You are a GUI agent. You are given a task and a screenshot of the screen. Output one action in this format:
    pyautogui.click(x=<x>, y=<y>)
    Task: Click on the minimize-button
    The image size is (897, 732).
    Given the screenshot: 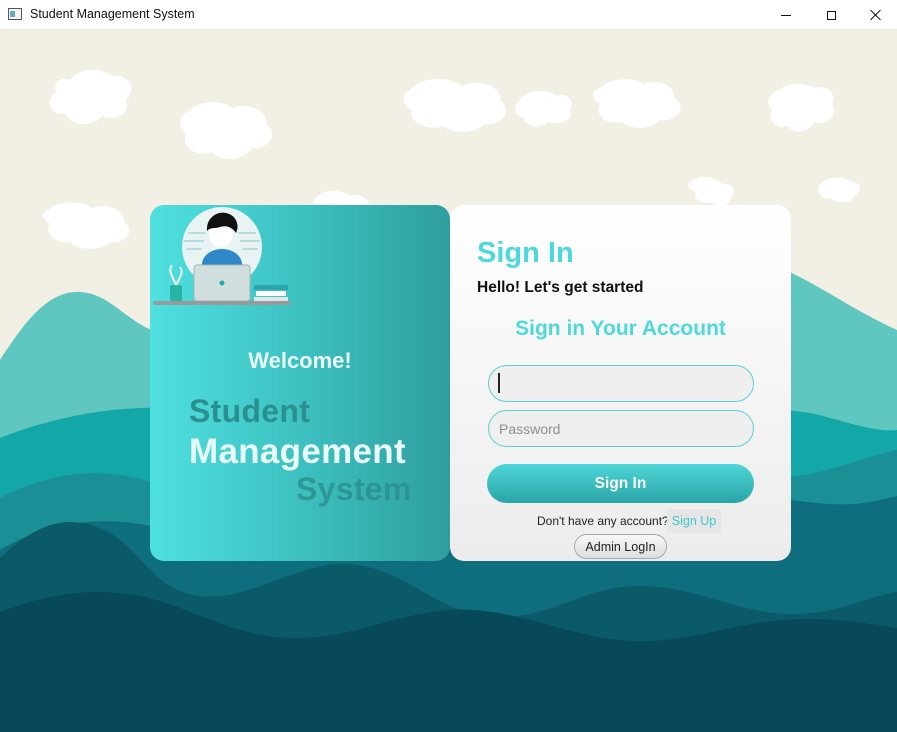 What is the action you would take?
    pyautogui.click(x=786, y=15)
    